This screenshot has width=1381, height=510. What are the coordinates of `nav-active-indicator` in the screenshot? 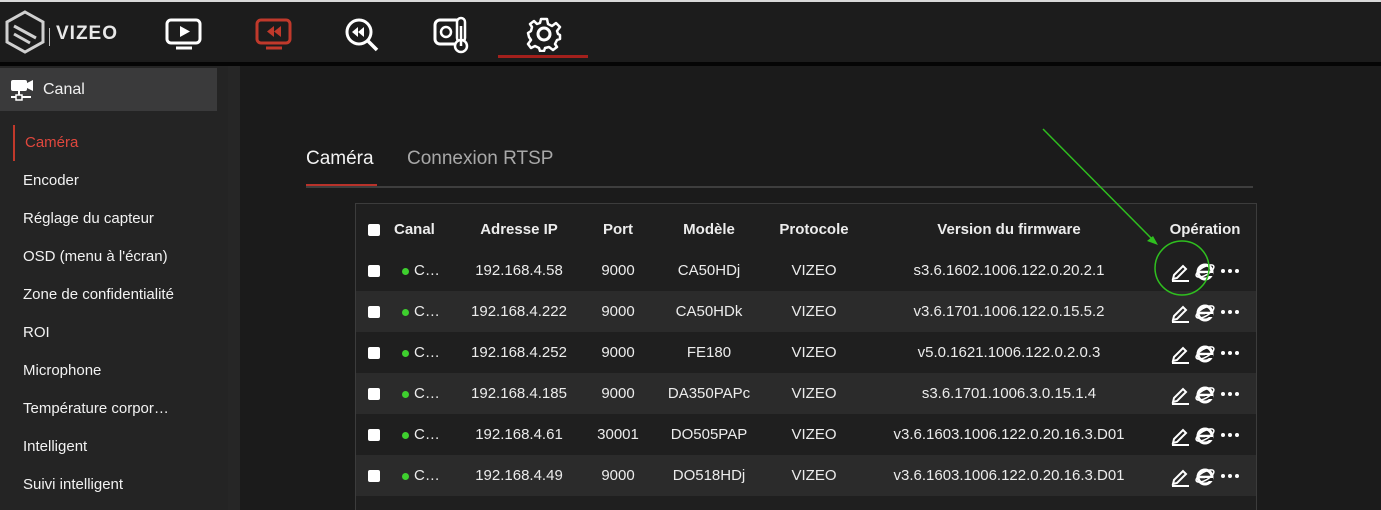 It's located at (543, 56).